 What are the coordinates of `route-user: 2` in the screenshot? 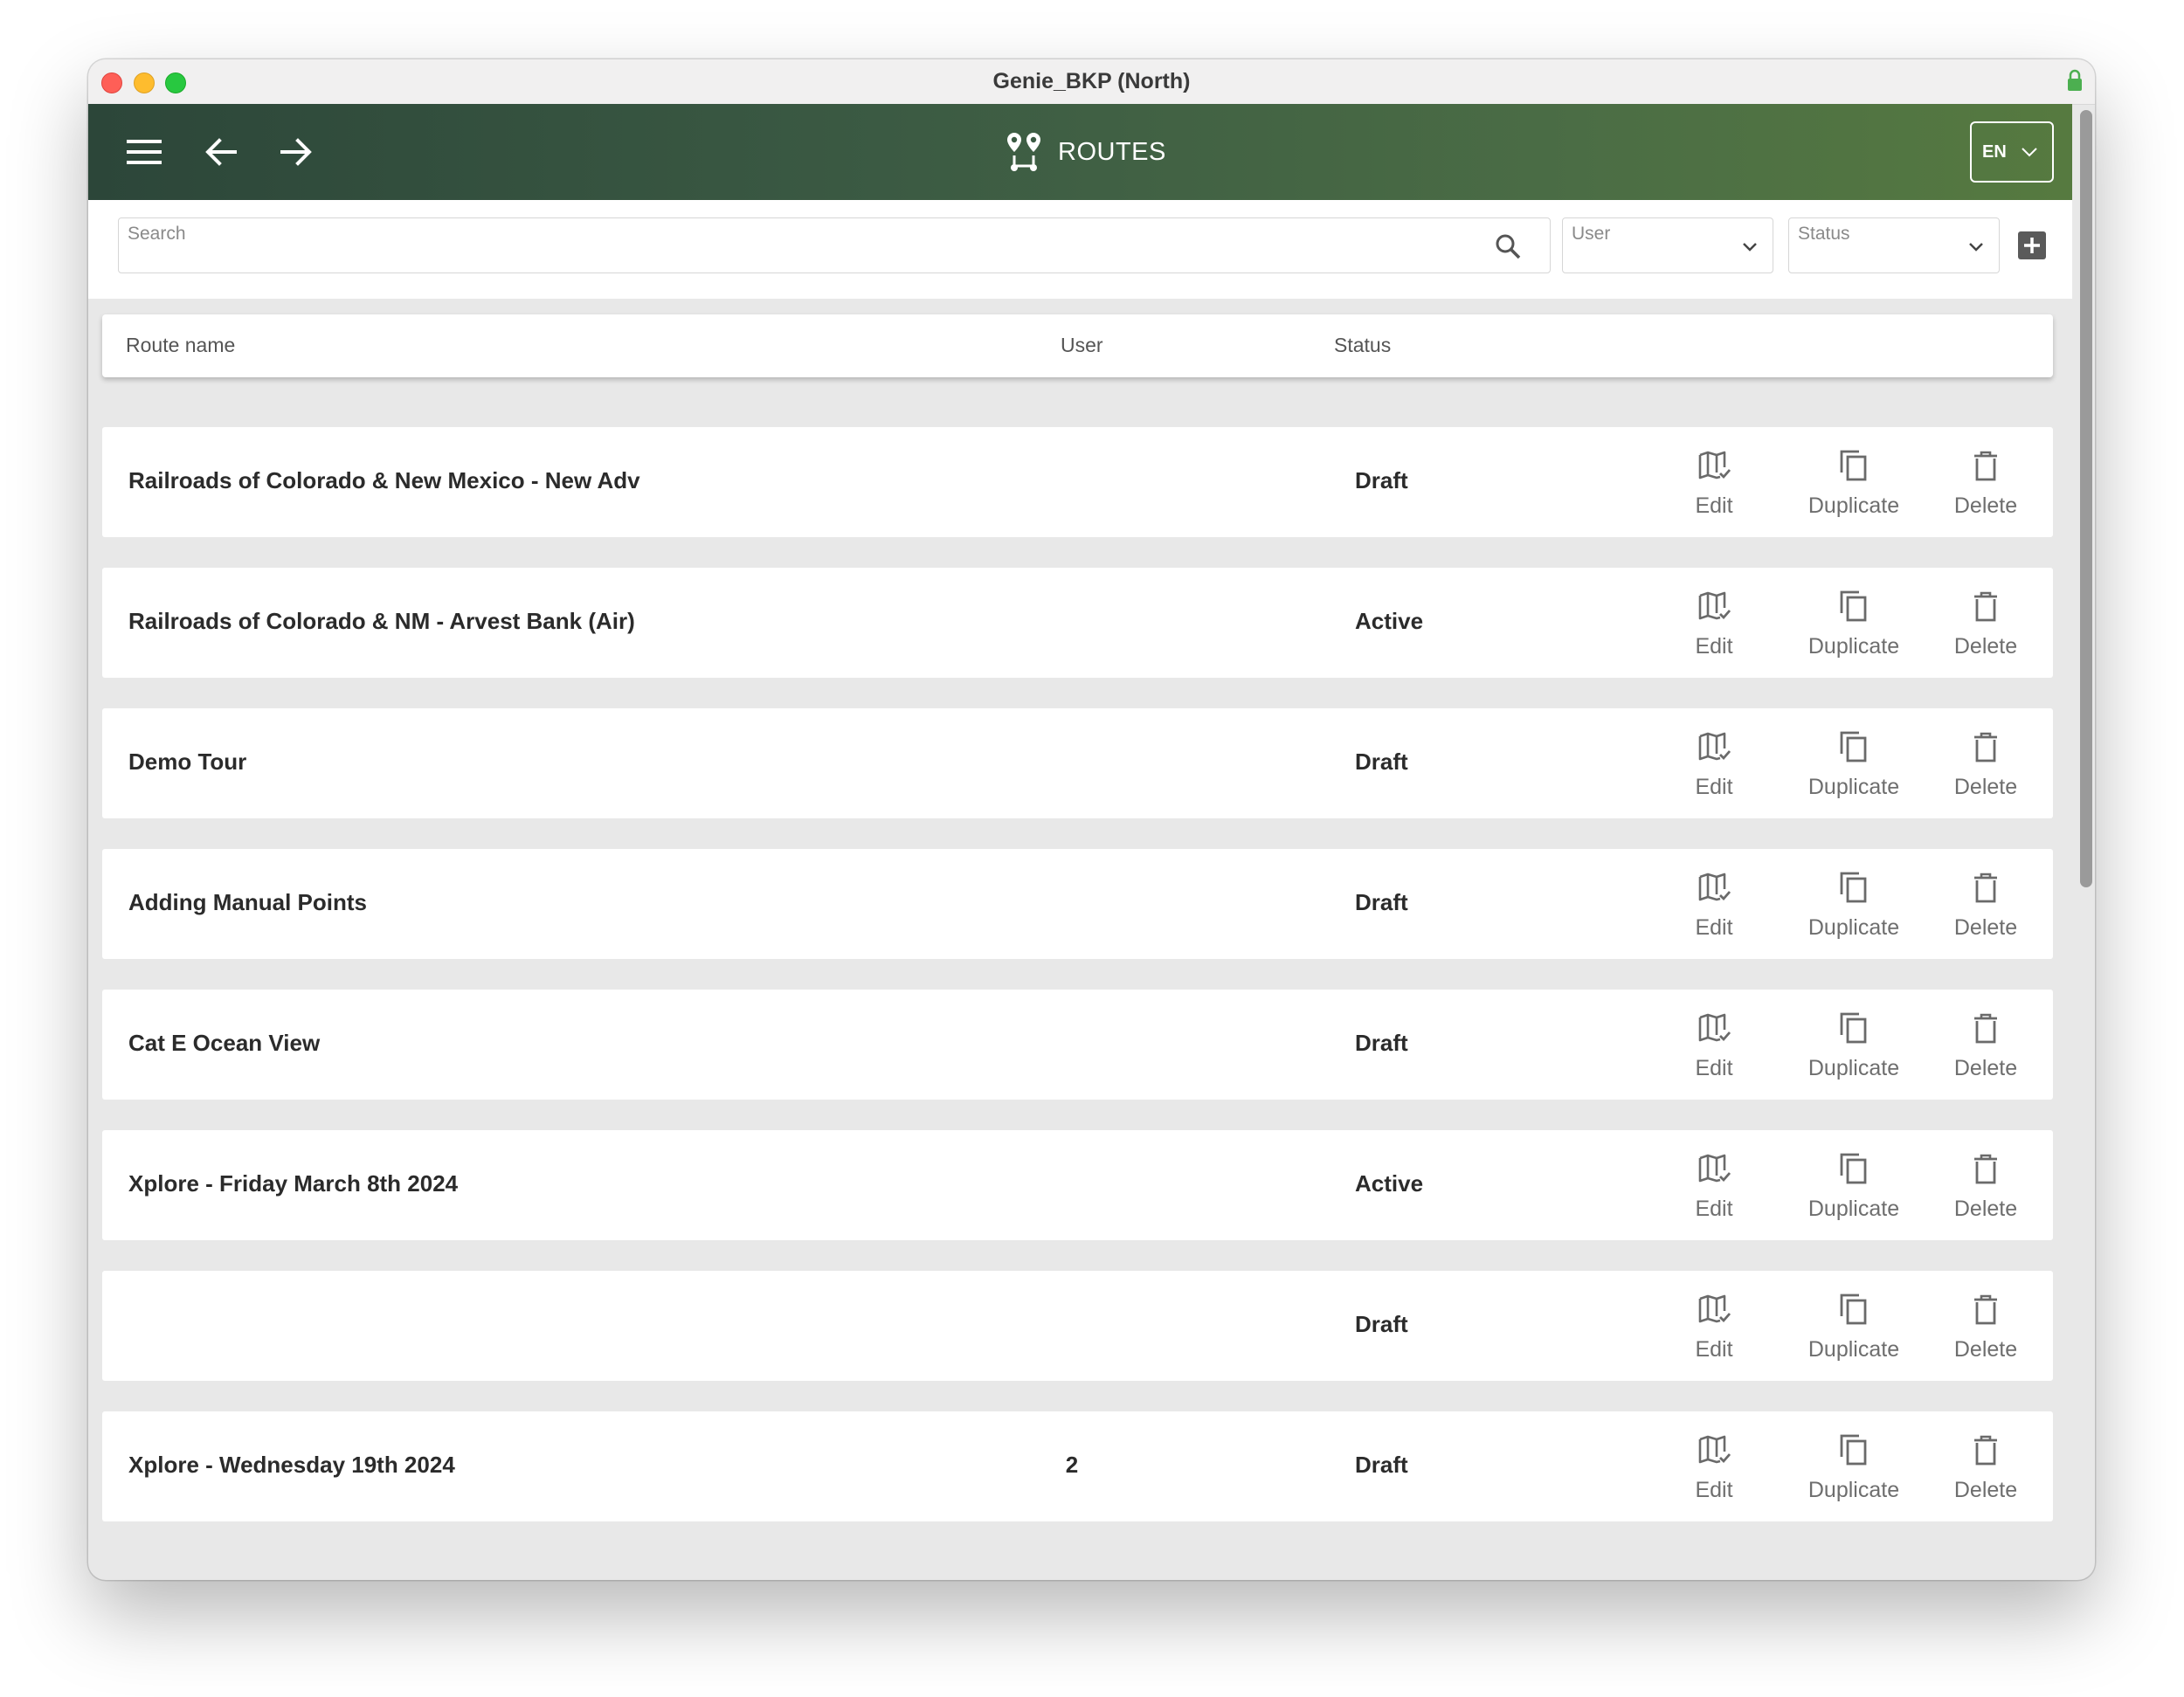 It's located at (1072, 1465).